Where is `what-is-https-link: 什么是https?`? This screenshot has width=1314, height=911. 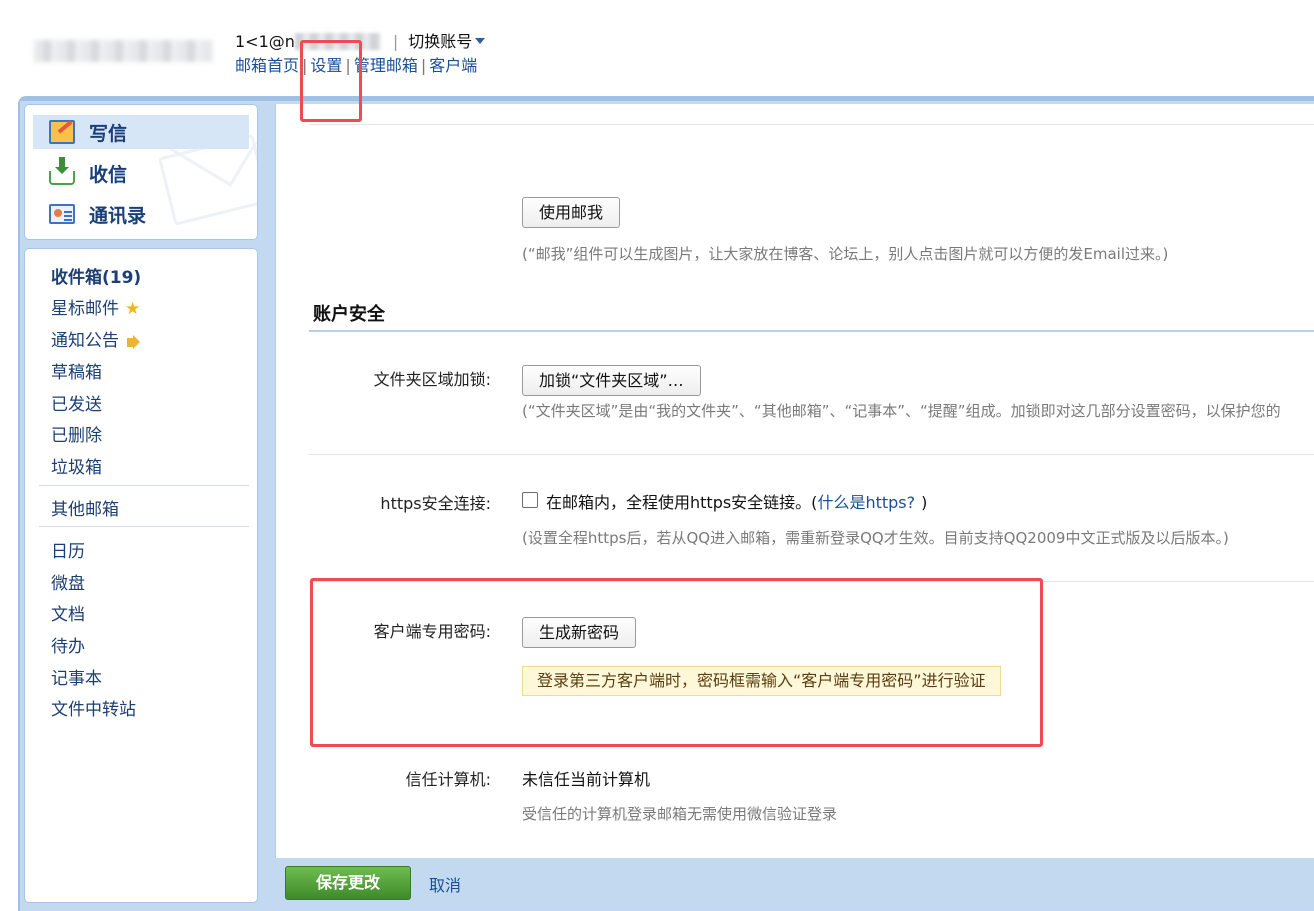
what-is-https-link: 什么是https? is located at coordinates (866, 502).